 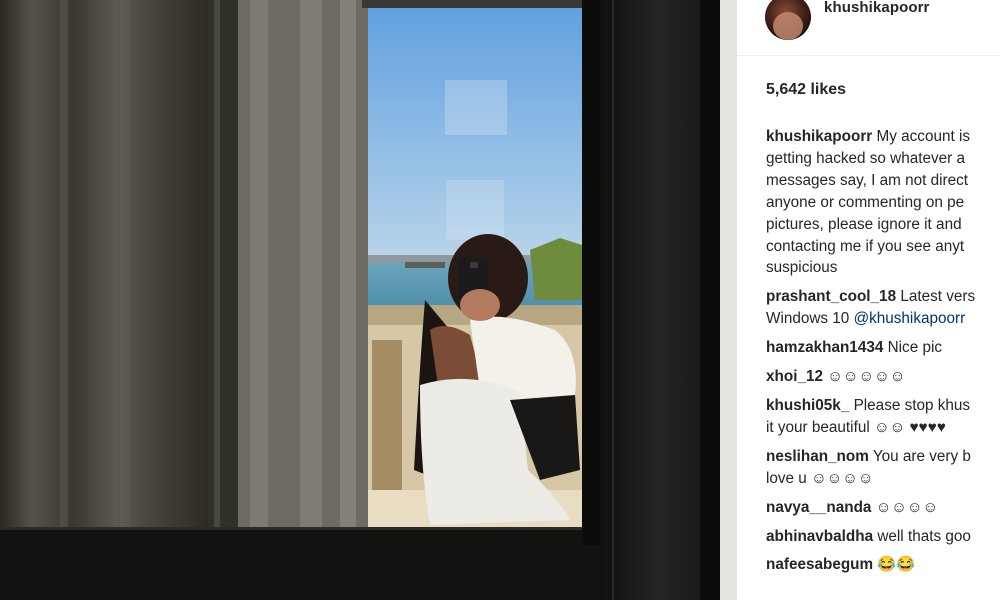 I want to click on comment-text: it your beautiful ☺☺ ♥♥♥♥, so click(x=856, y=427).